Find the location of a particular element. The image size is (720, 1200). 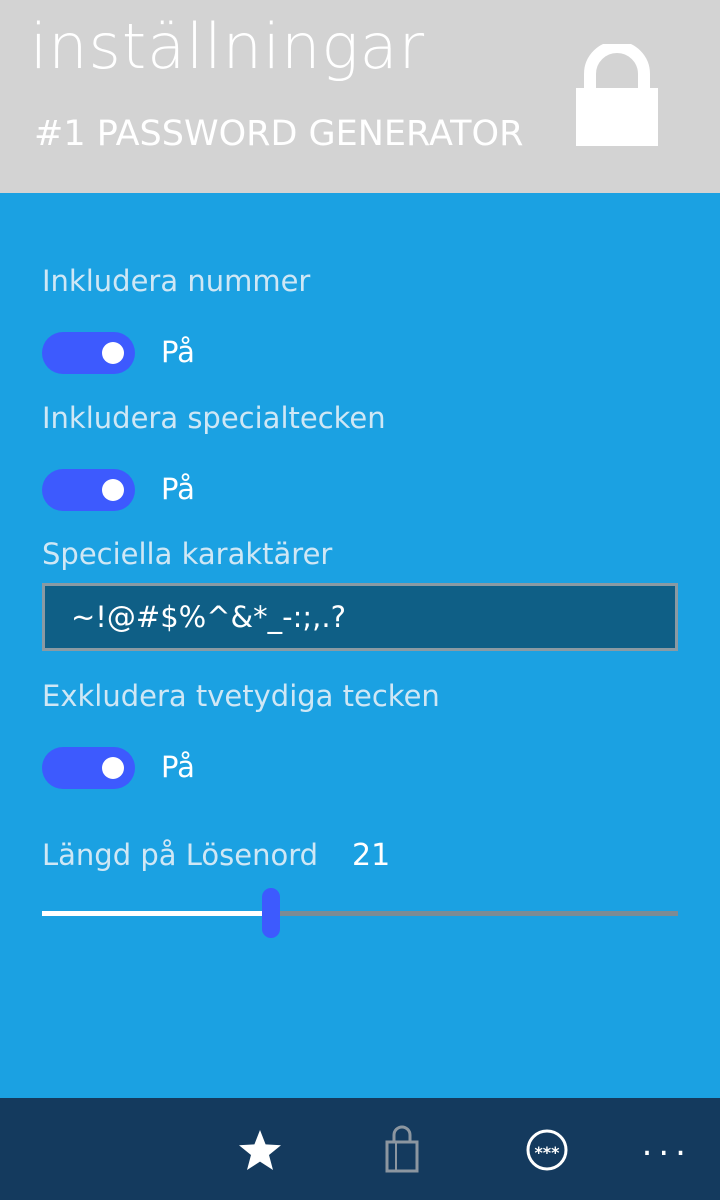

include-numbers-label: Inkludera nummer is located at coordinates (176, 281).